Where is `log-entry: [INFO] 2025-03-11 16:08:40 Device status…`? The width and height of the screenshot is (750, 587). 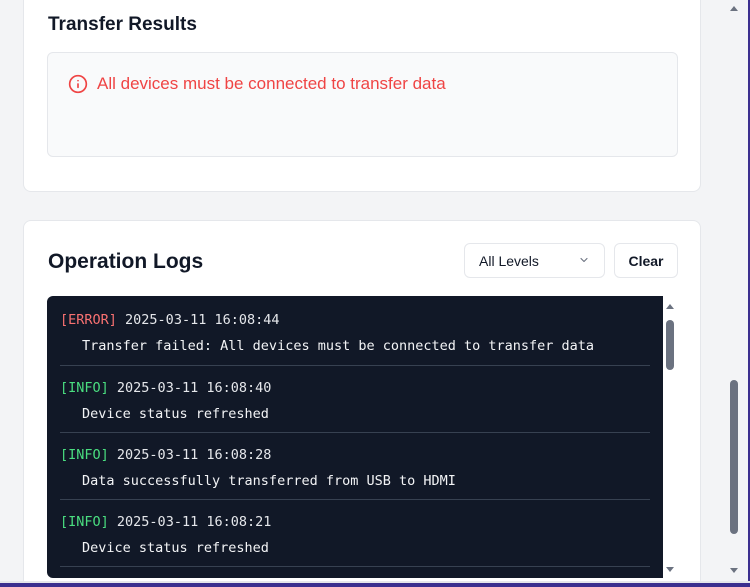
log-entry: [INFO] 2025-03-11 16:08:40 Device status… is located at coordinates (355, 399).